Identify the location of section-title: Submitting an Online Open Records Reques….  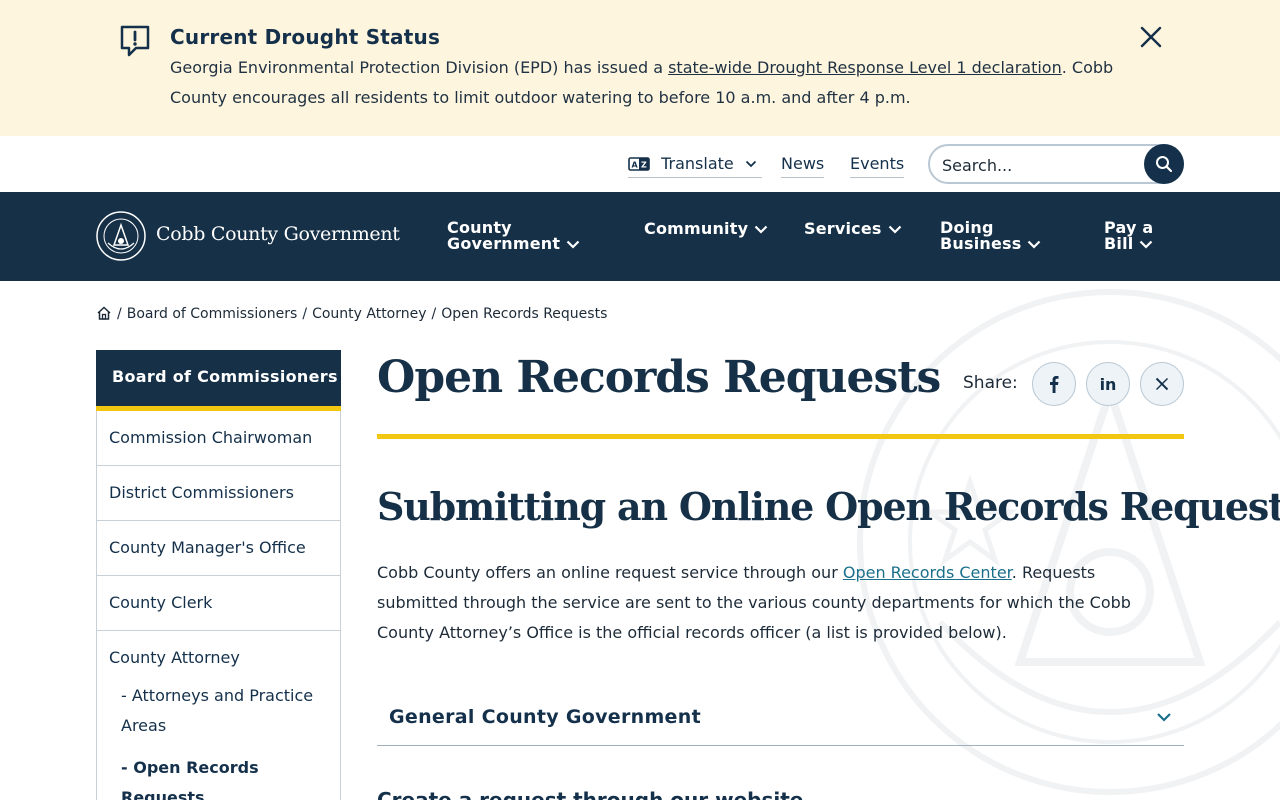
(828, 506).